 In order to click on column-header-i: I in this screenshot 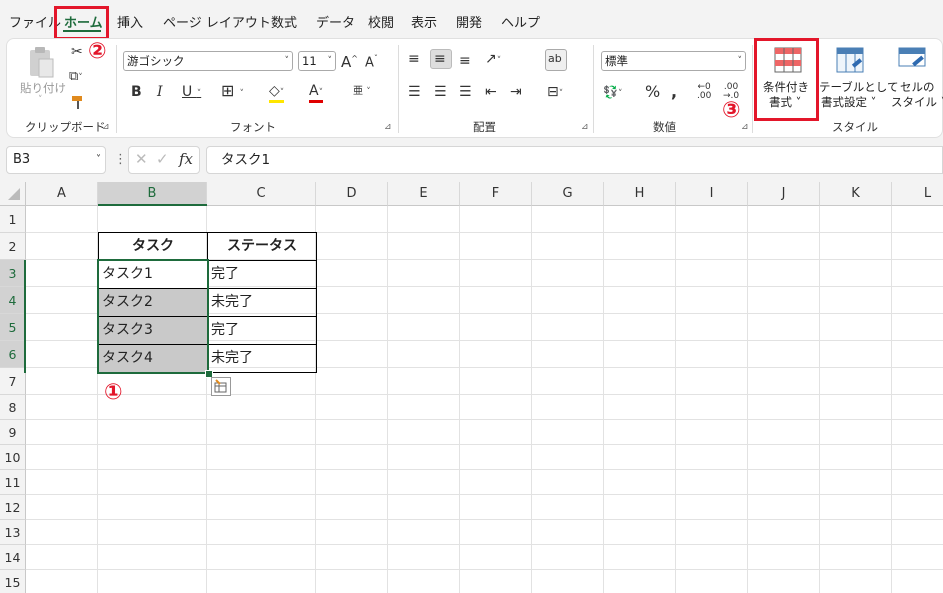, I will do `click(712, 194)`.